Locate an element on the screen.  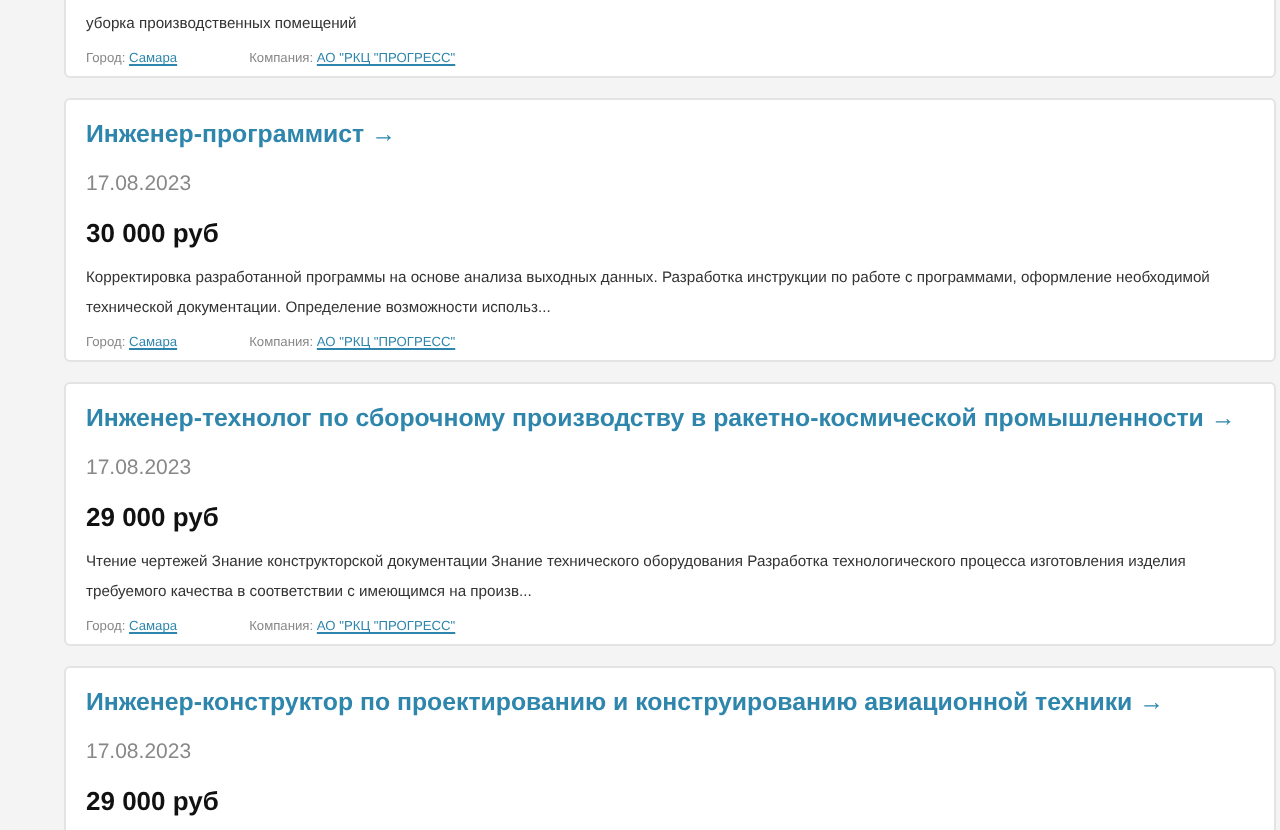
salary-text: 30 000 руб is located at coordinates (152, 234).